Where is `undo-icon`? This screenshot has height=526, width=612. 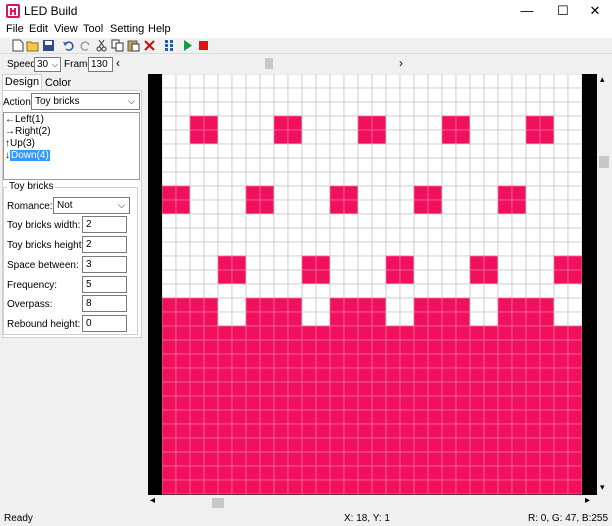
undo-icon is located at coordinates (68, 46).